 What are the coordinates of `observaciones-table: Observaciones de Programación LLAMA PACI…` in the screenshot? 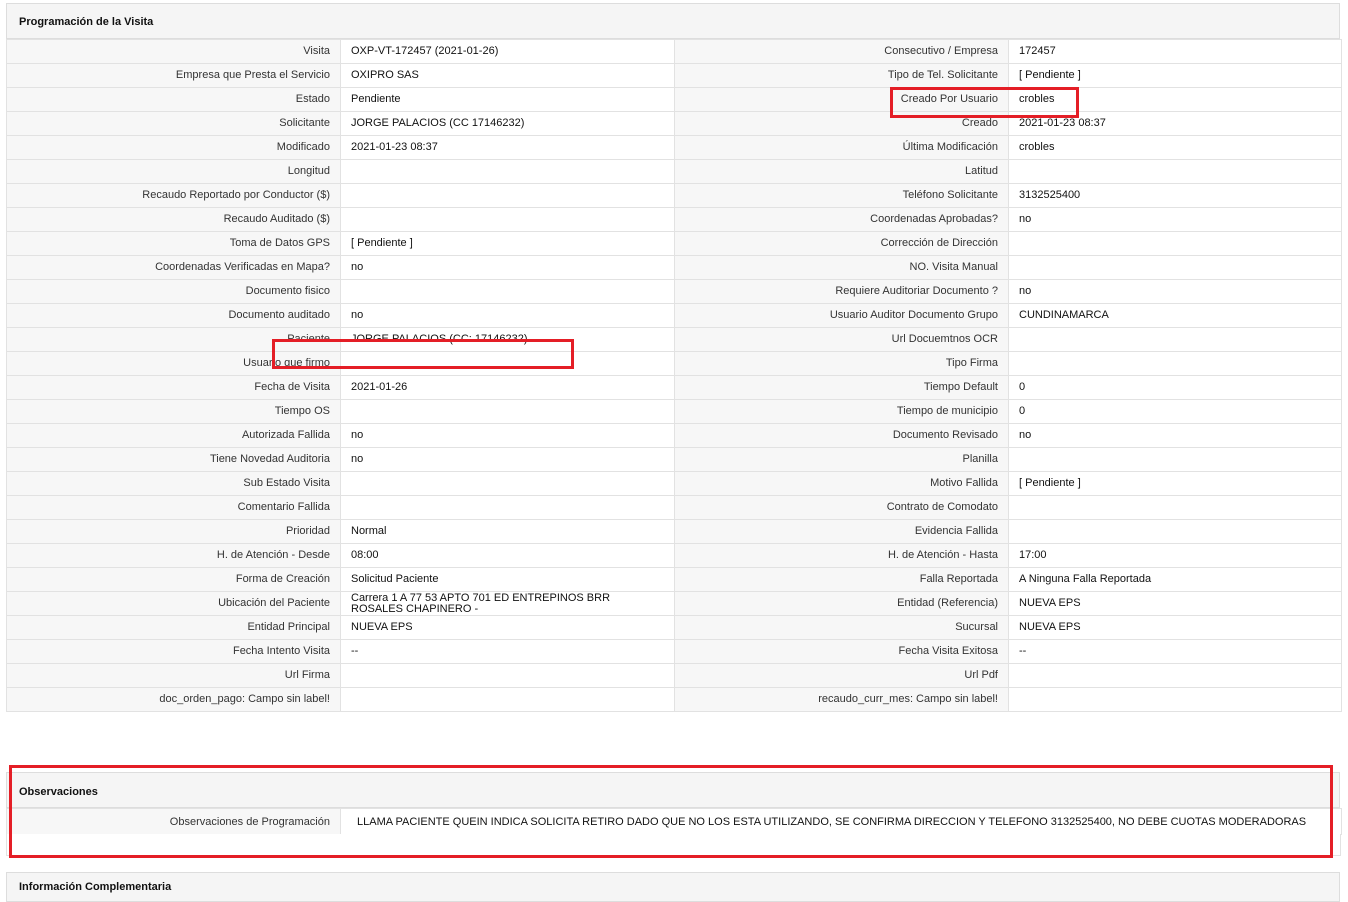 It's located at (674, 821).